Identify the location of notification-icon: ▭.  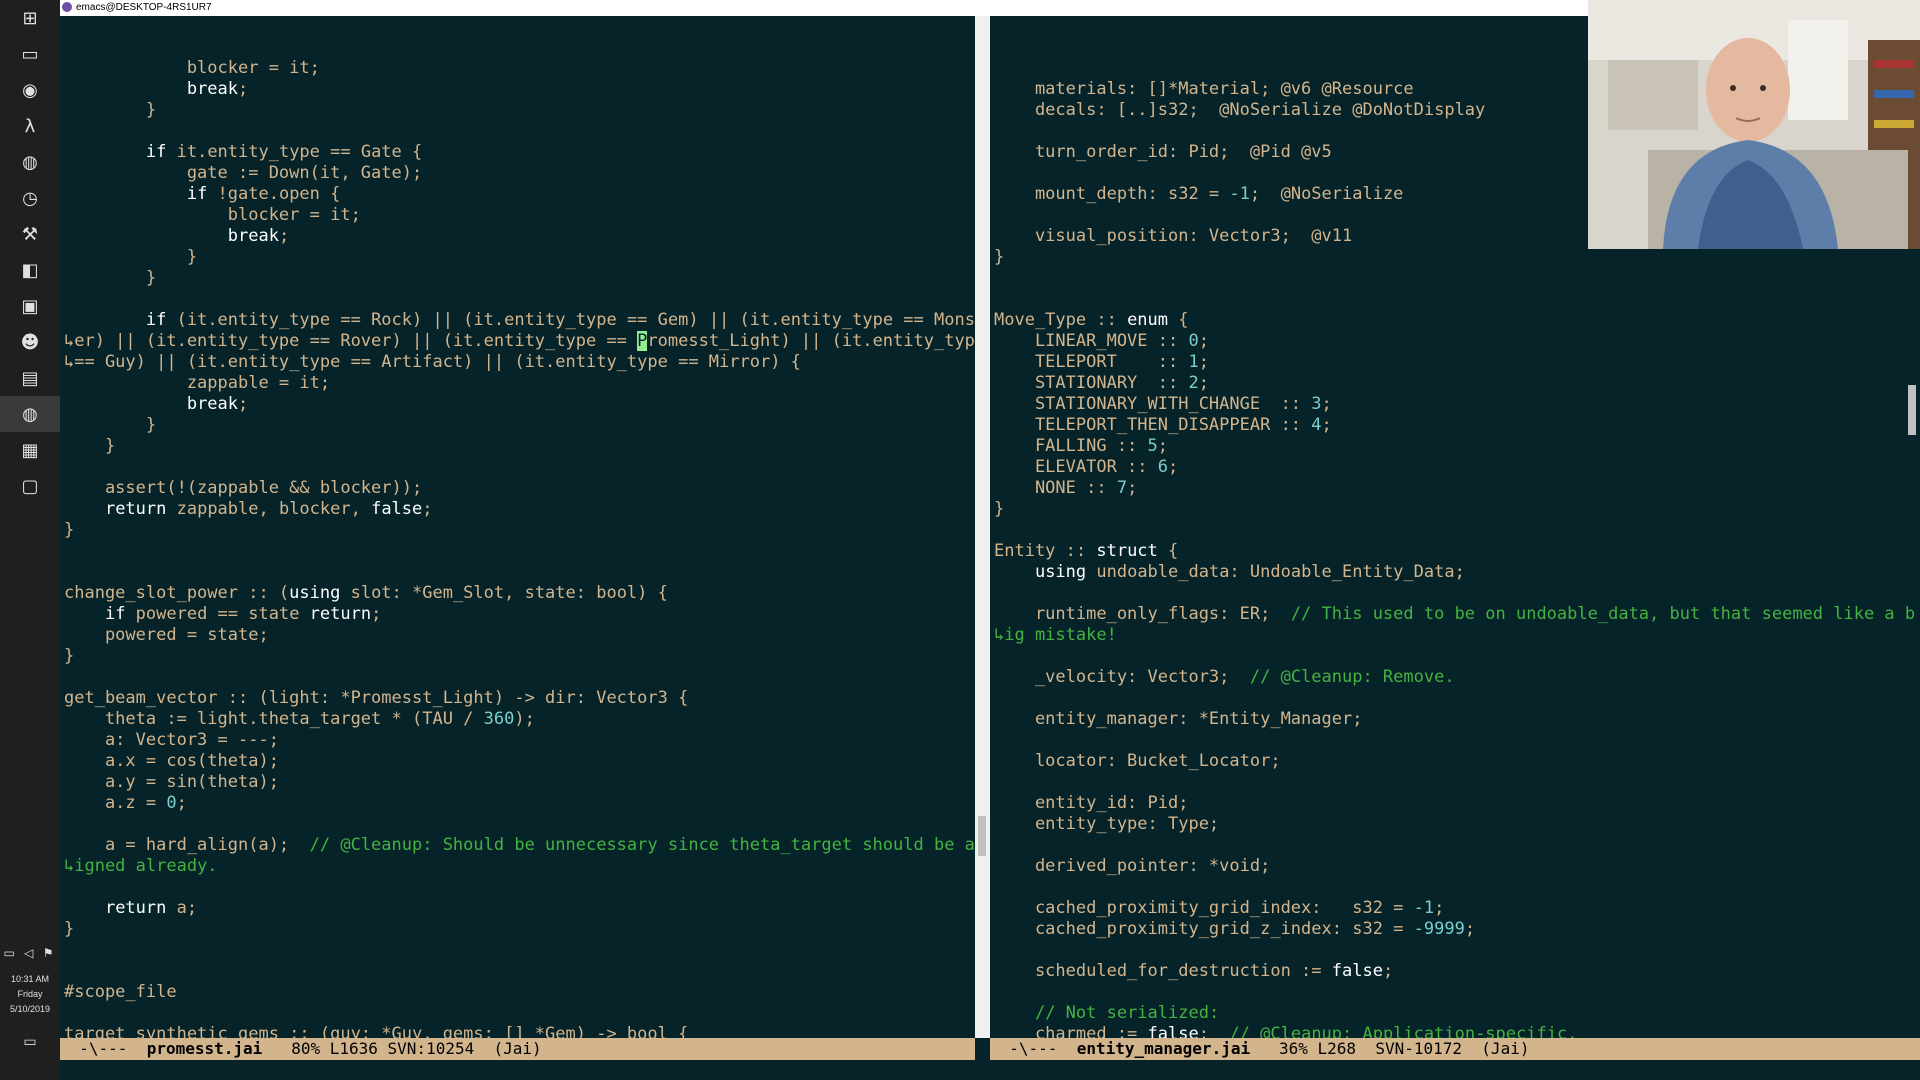
(30, 1041).